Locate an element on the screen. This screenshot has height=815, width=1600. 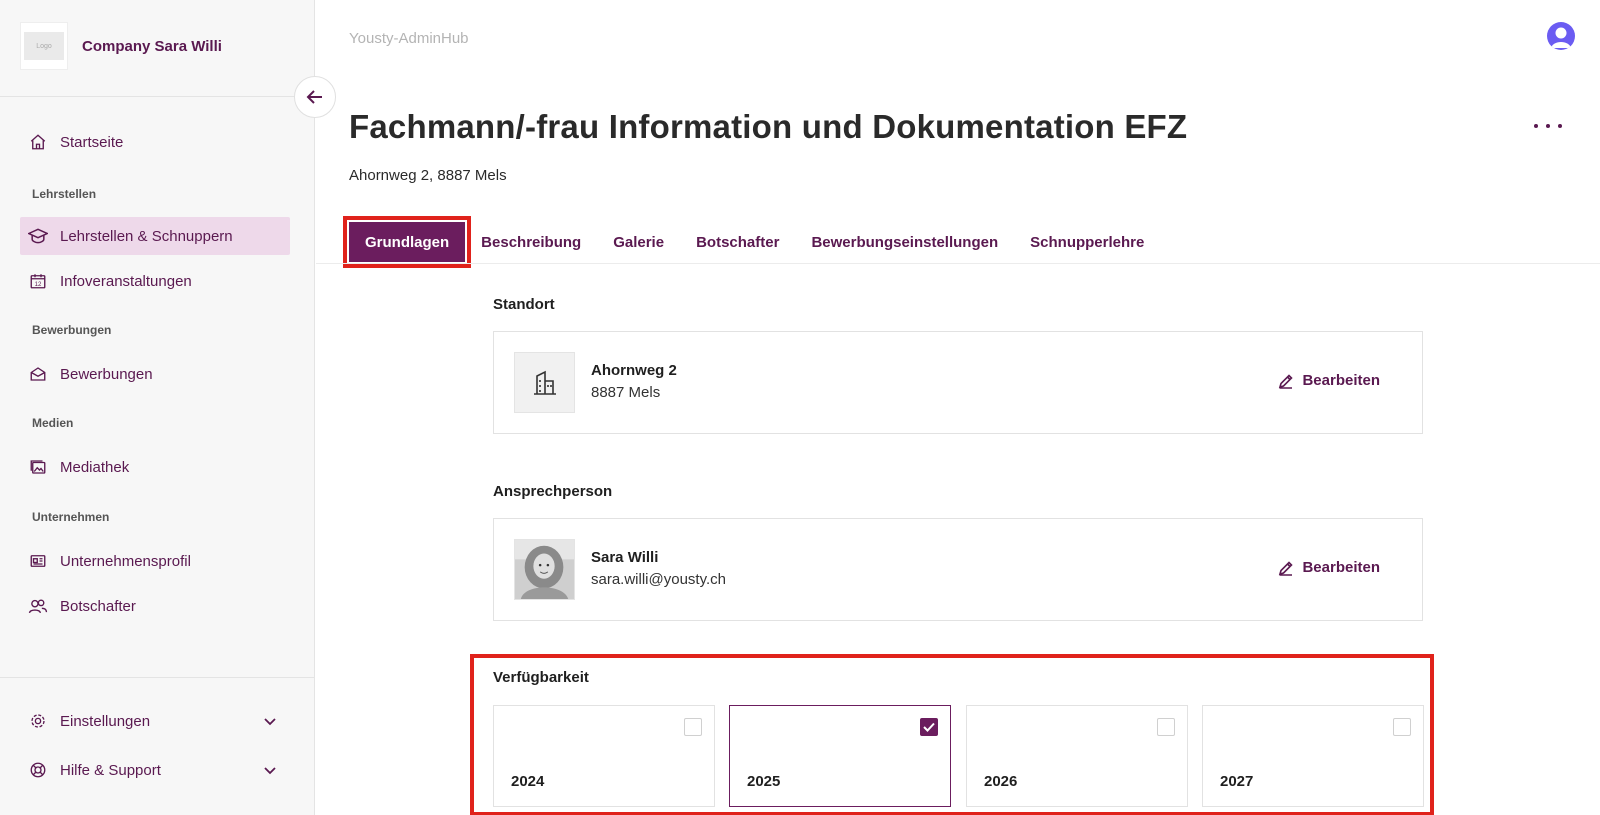
year-label: 2026 is located at coordinates (1001, 781).